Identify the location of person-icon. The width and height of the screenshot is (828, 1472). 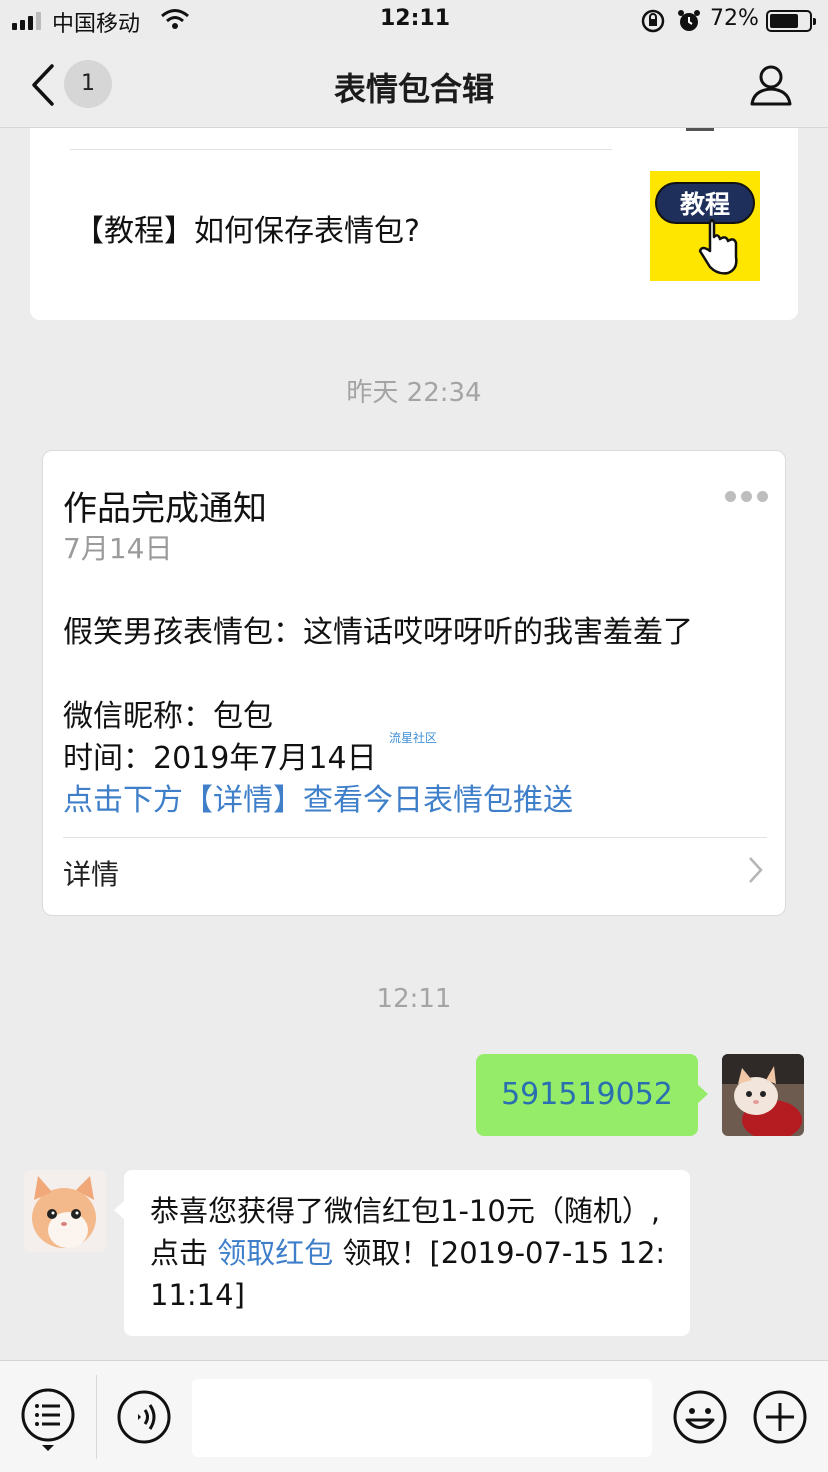
(771, 85).